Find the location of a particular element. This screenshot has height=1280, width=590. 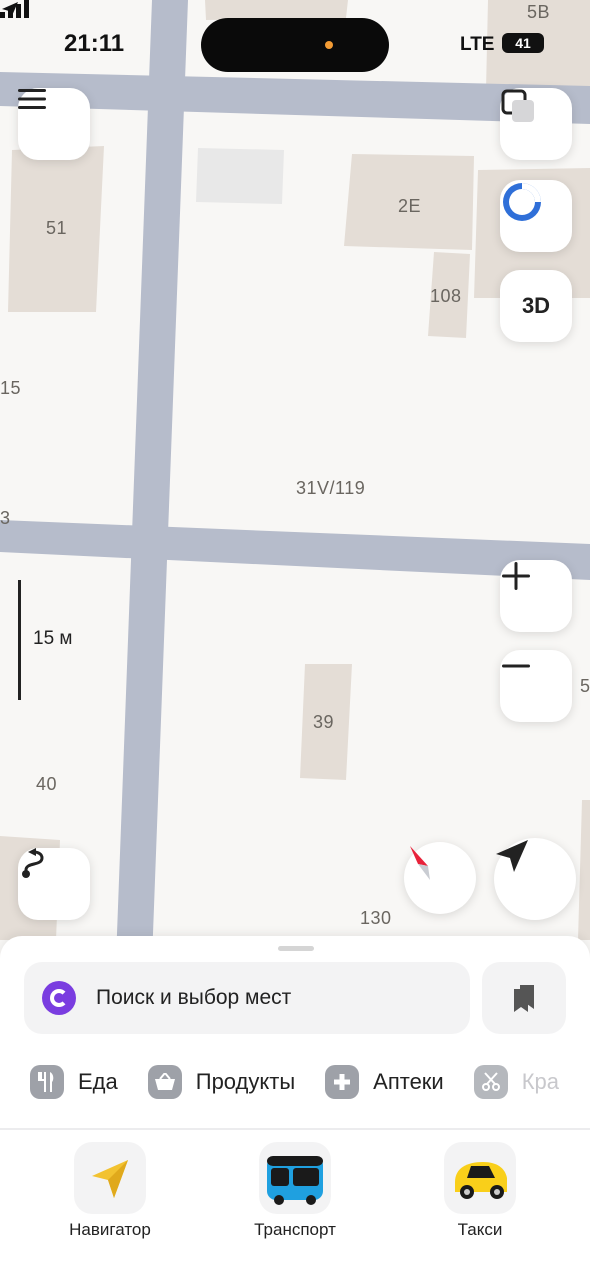

layers-icon is located at coordinates (517, 105).